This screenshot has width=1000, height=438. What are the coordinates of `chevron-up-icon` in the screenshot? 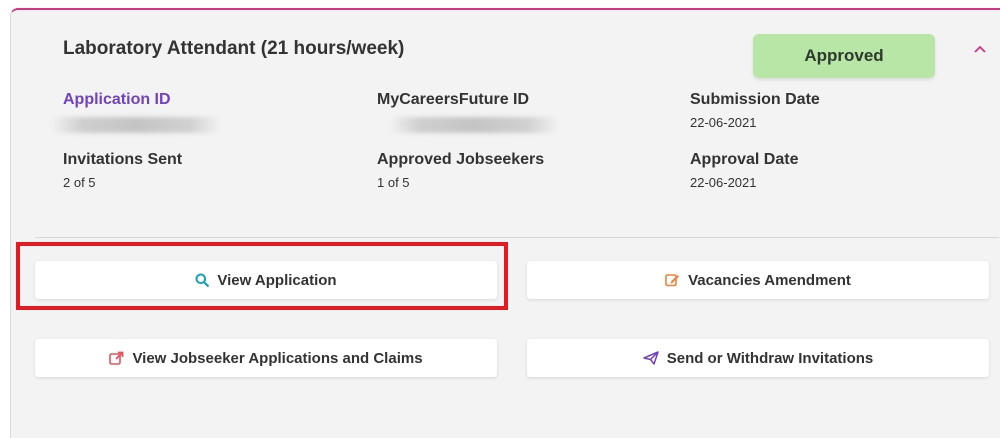 It's located at (980, 49).